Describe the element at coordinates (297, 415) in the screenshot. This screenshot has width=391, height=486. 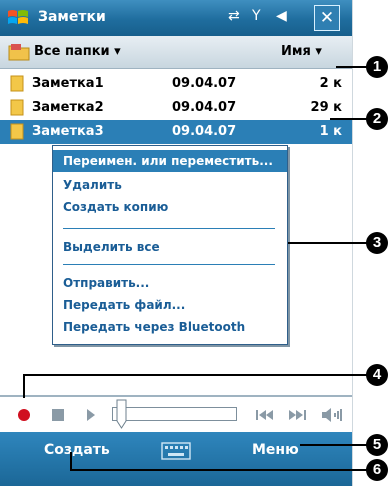
I see `skip-forward-icon` at that location.